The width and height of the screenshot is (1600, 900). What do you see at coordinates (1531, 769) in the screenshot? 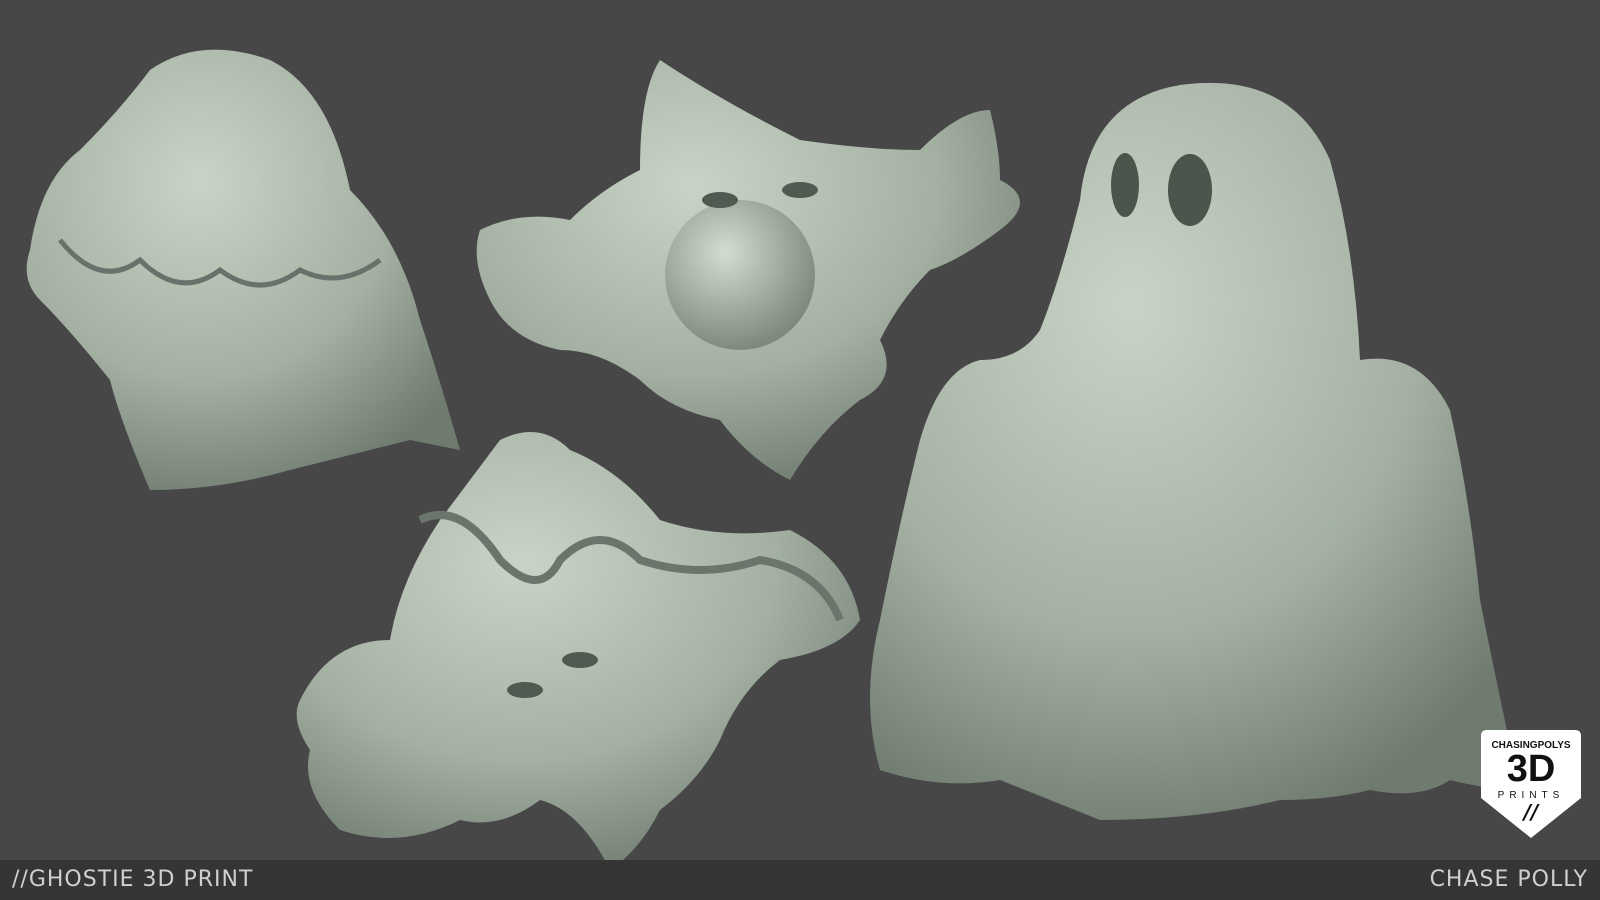
I see `logo-3d: 3D` at bounding box center [1531, 769].